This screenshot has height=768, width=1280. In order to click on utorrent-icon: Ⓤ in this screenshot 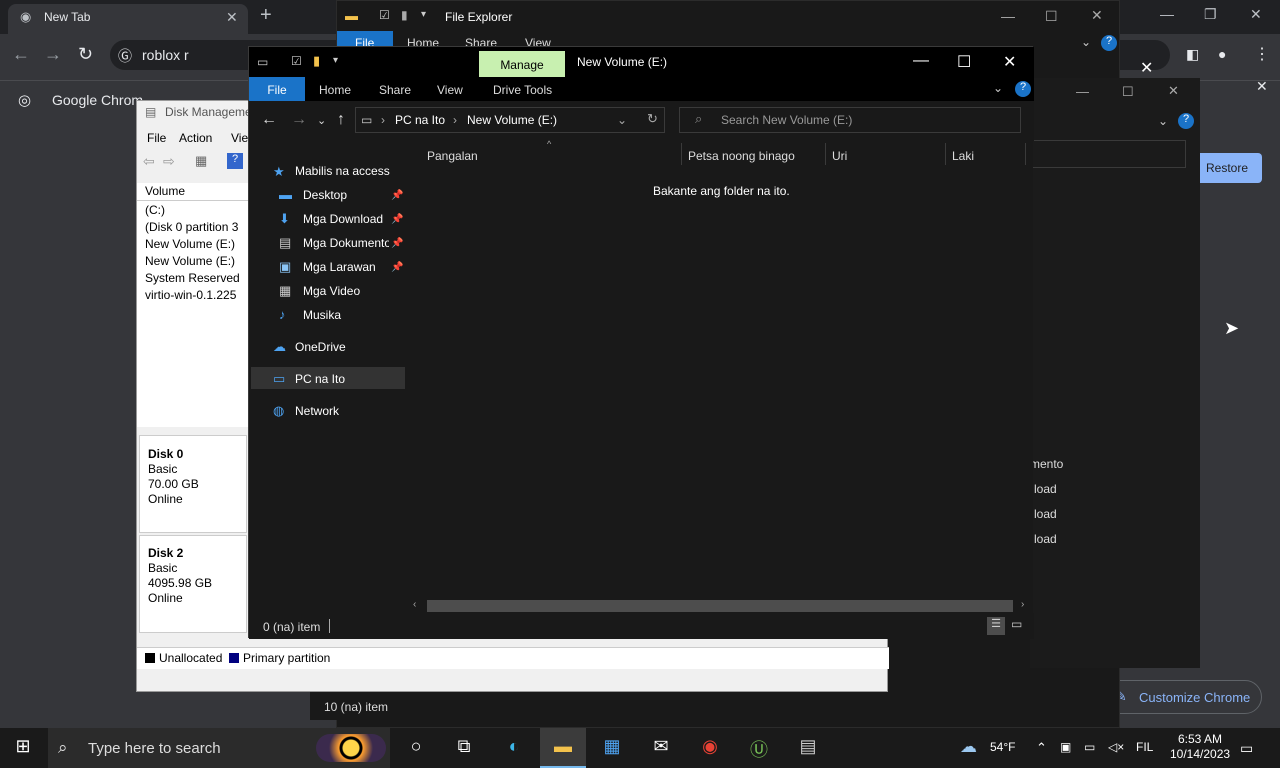, I will do `click(759, 748)`.